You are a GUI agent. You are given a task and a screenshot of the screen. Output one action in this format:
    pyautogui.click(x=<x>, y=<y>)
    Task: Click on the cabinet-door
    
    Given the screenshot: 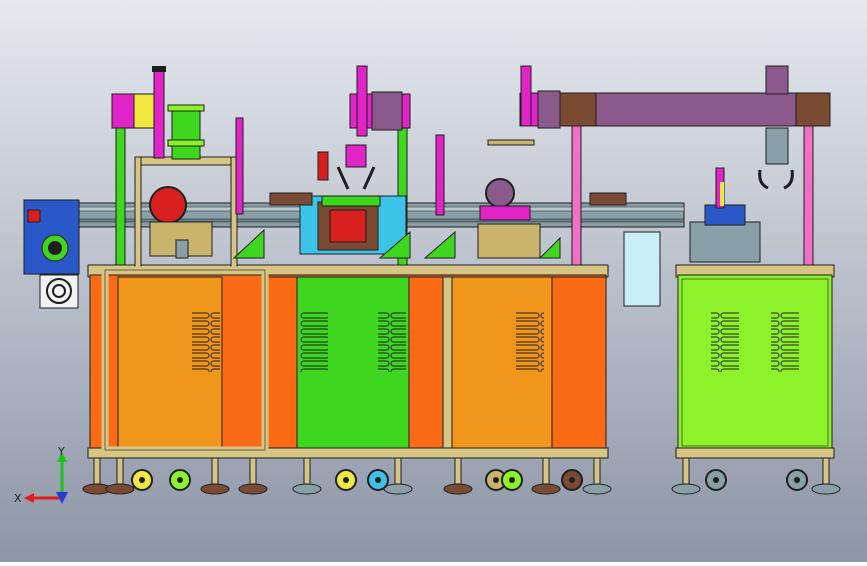 What is the action you would take?
    pyautogui.click(x=755, y=362)
    